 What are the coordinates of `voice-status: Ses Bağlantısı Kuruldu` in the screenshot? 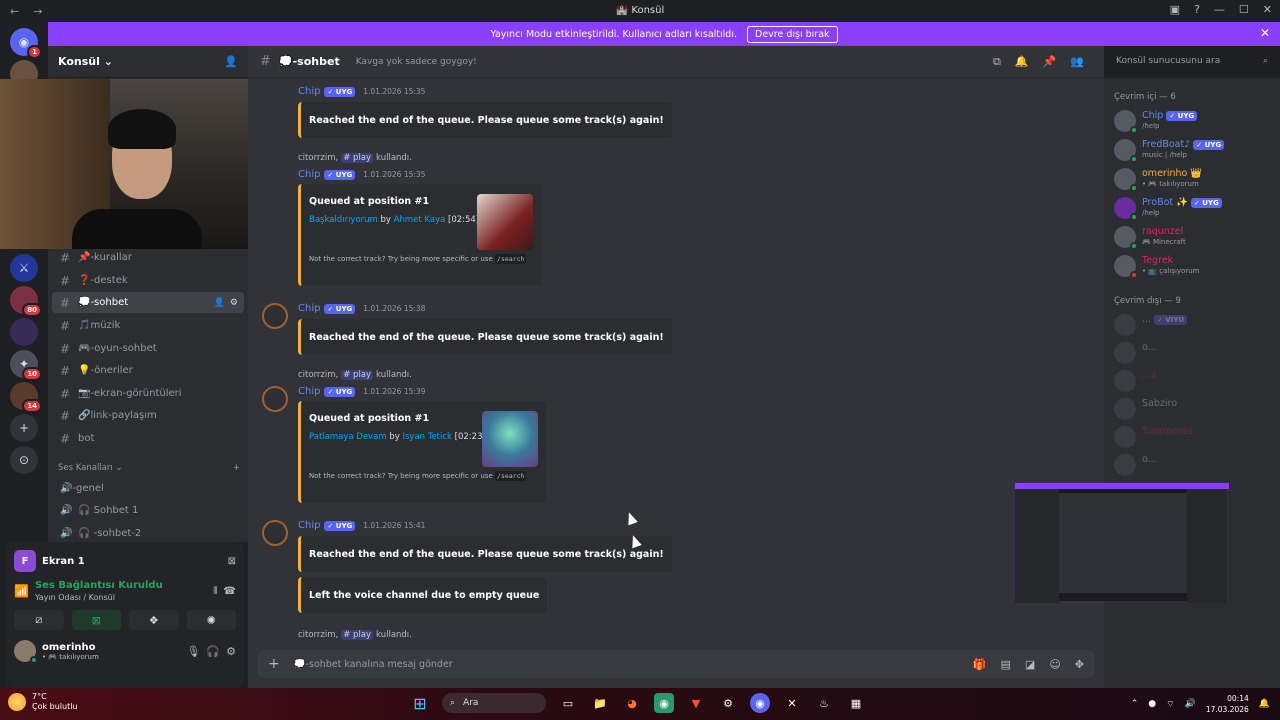 It's located at (99, 585).